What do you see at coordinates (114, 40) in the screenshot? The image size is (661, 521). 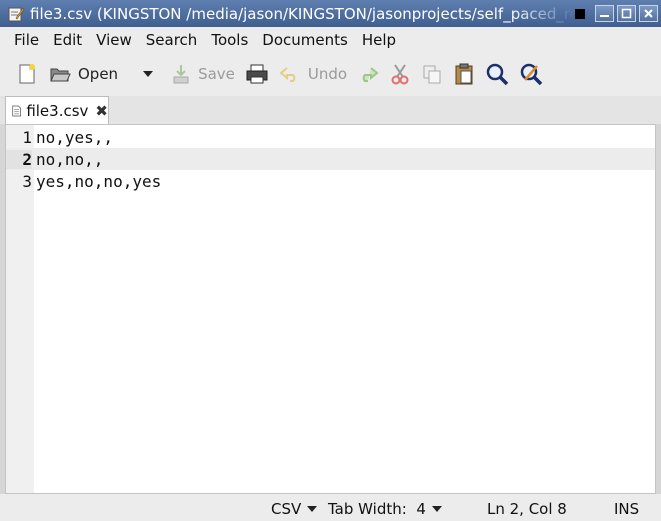 I see `menu-view: View` at bounding box center [114, 40].